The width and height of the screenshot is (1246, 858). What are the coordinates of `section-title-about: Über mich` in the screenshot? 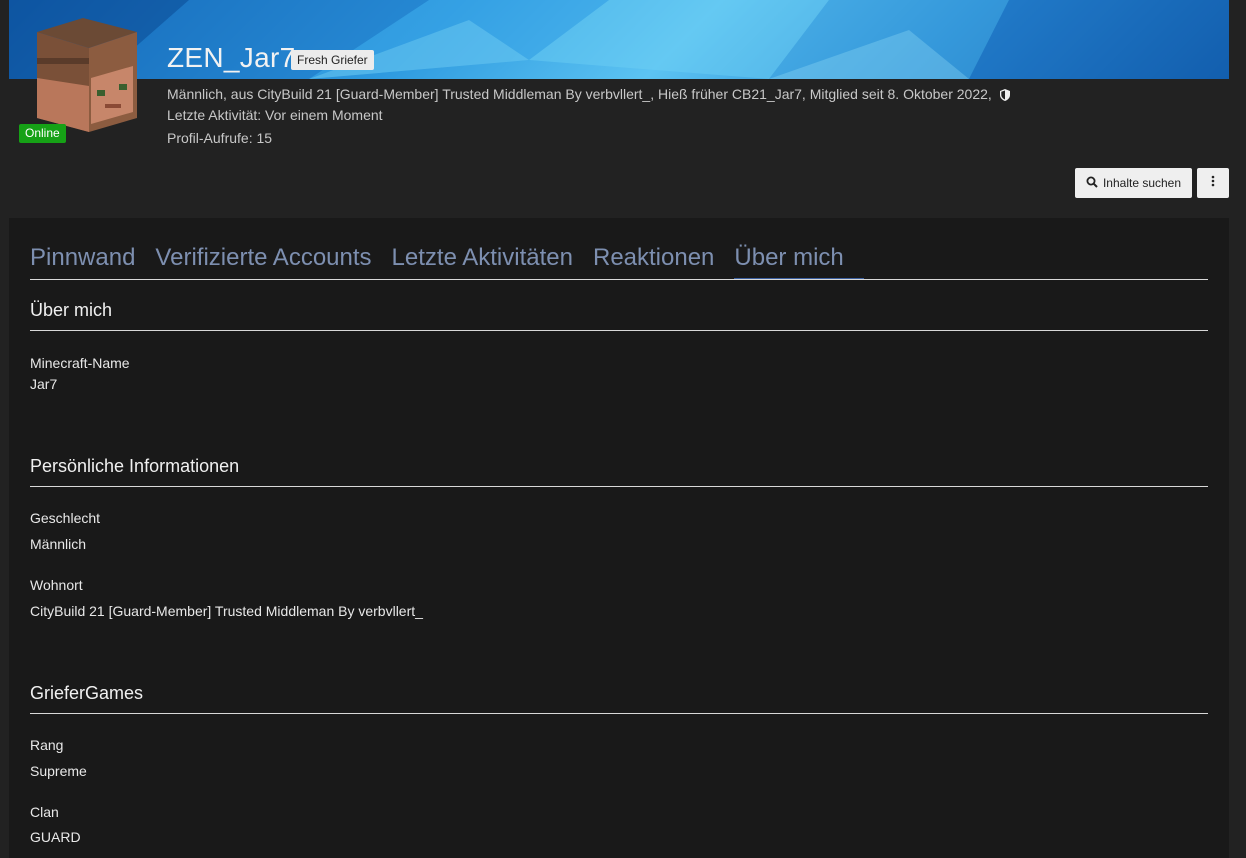 It's located at (619, 315).